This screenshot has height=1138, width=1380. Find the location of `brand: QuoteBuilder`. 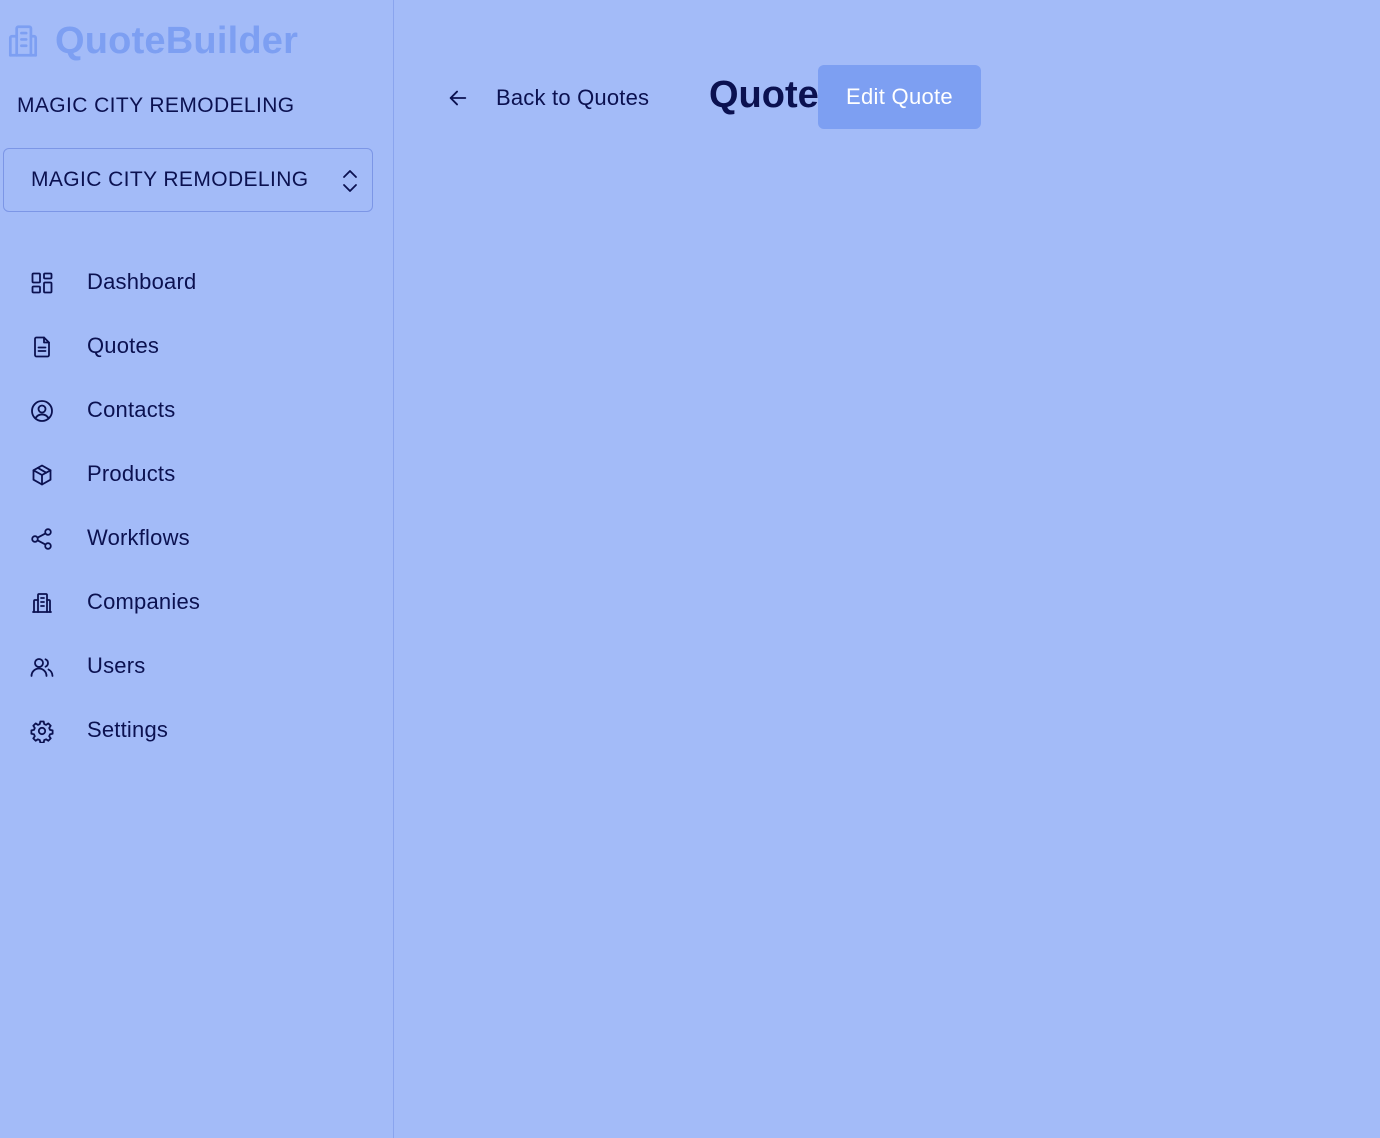

brand: QuoteBuilder is located at coordinates (151, 41).